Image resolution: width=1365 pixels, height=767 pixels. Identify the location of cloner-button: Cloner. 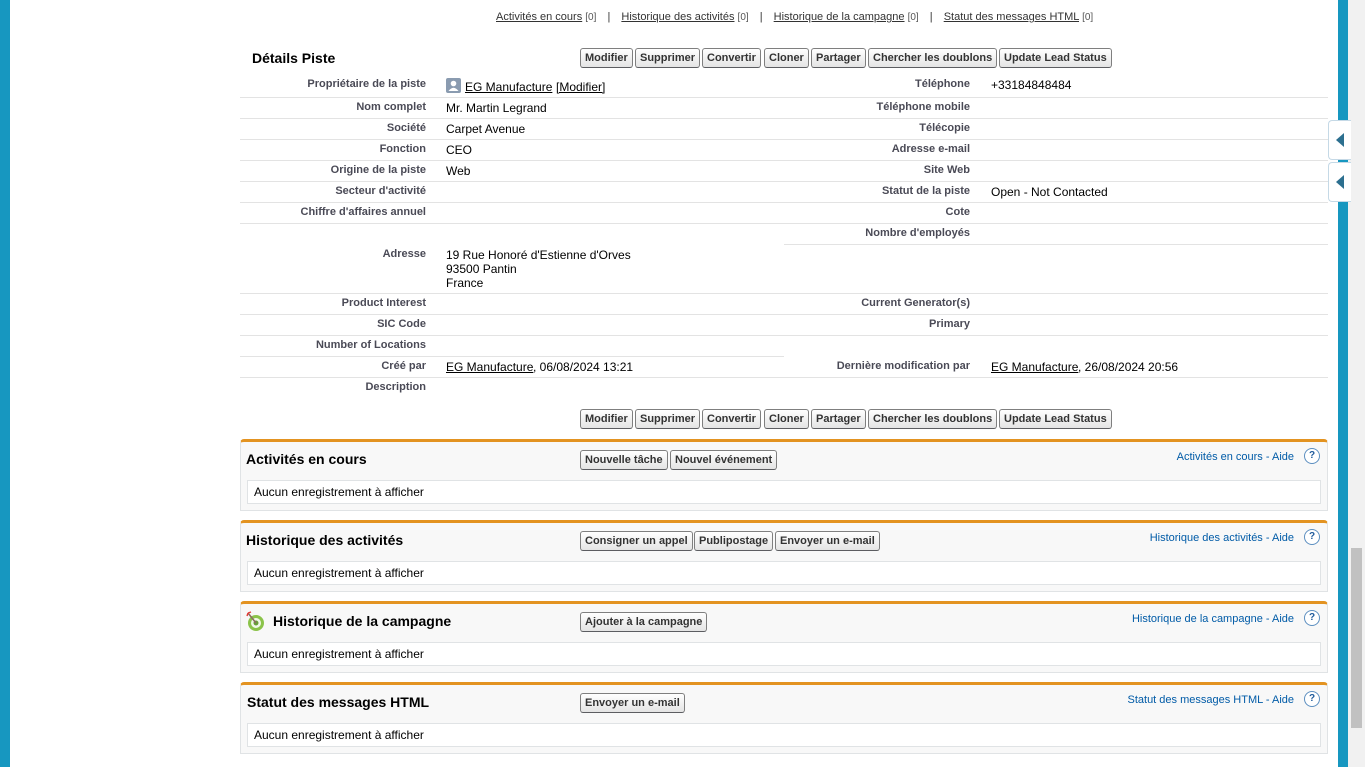
(786, 58).